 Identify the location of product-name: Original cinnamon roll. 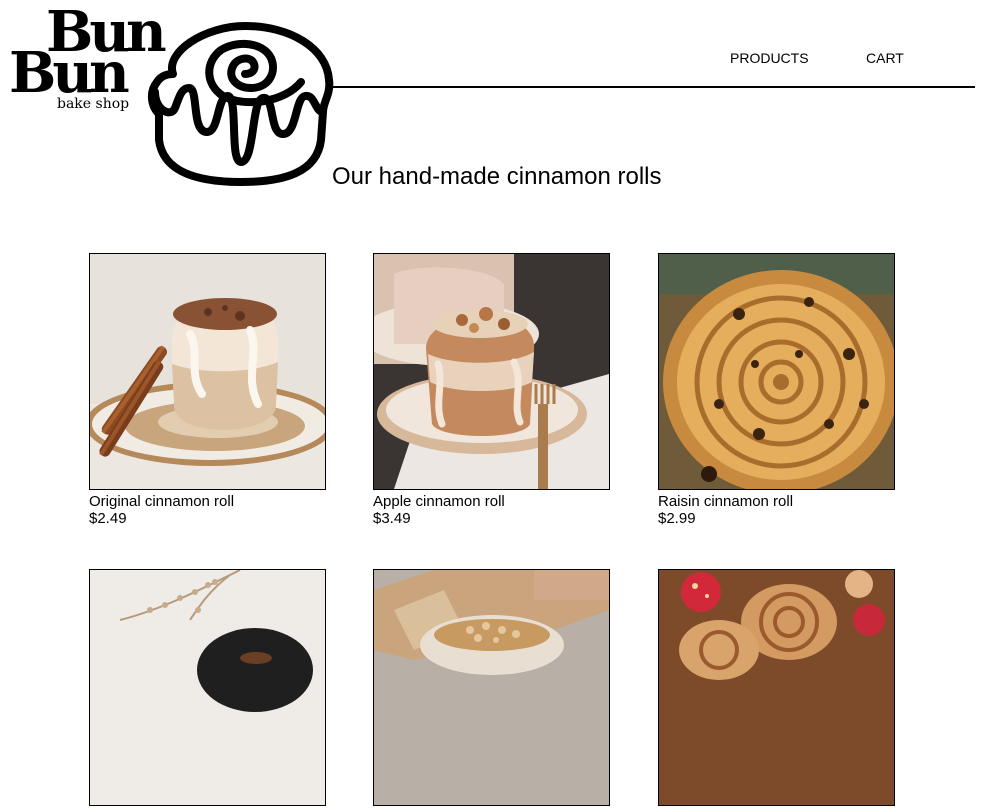
(207, 501).